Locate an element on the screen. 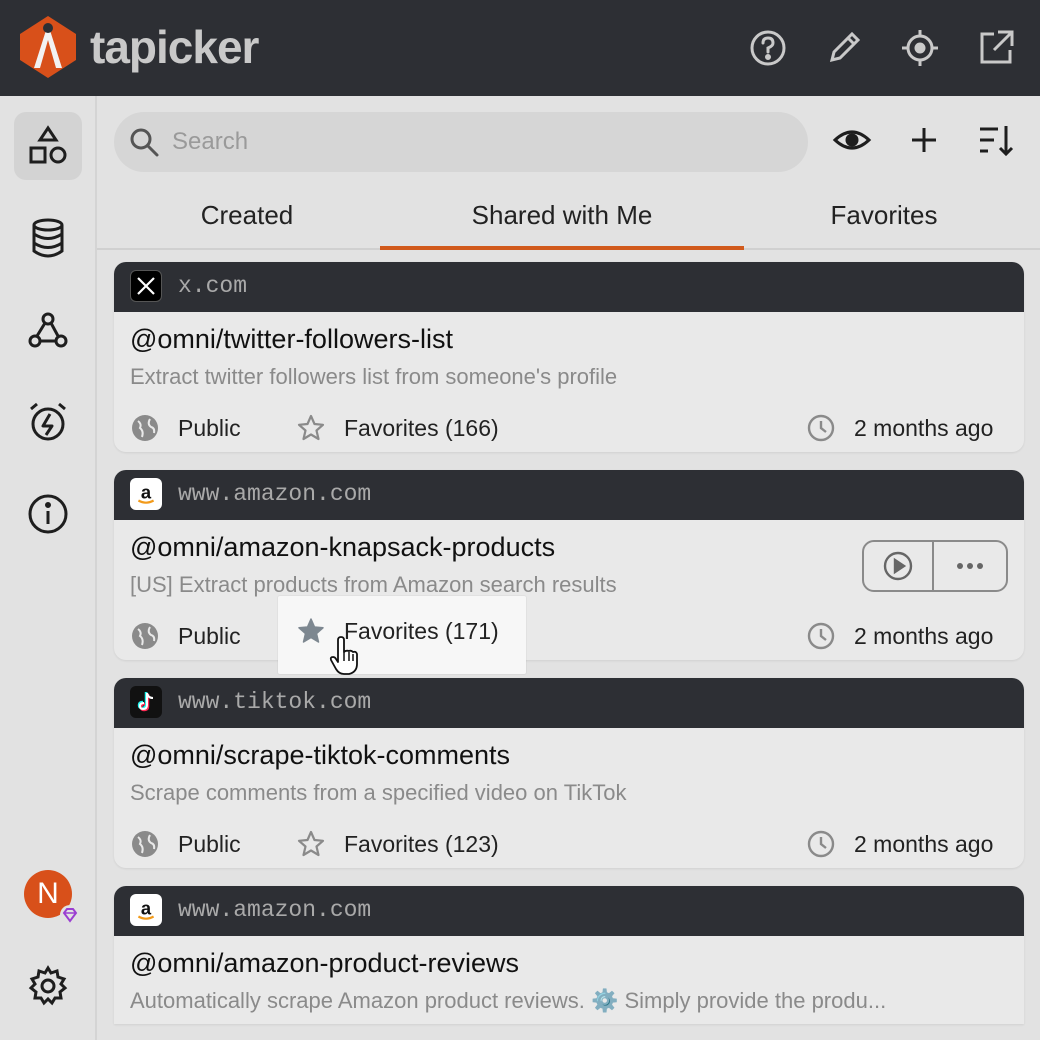  tab-shared-with-me: Shared with Me is located at coordinates (562, 220).